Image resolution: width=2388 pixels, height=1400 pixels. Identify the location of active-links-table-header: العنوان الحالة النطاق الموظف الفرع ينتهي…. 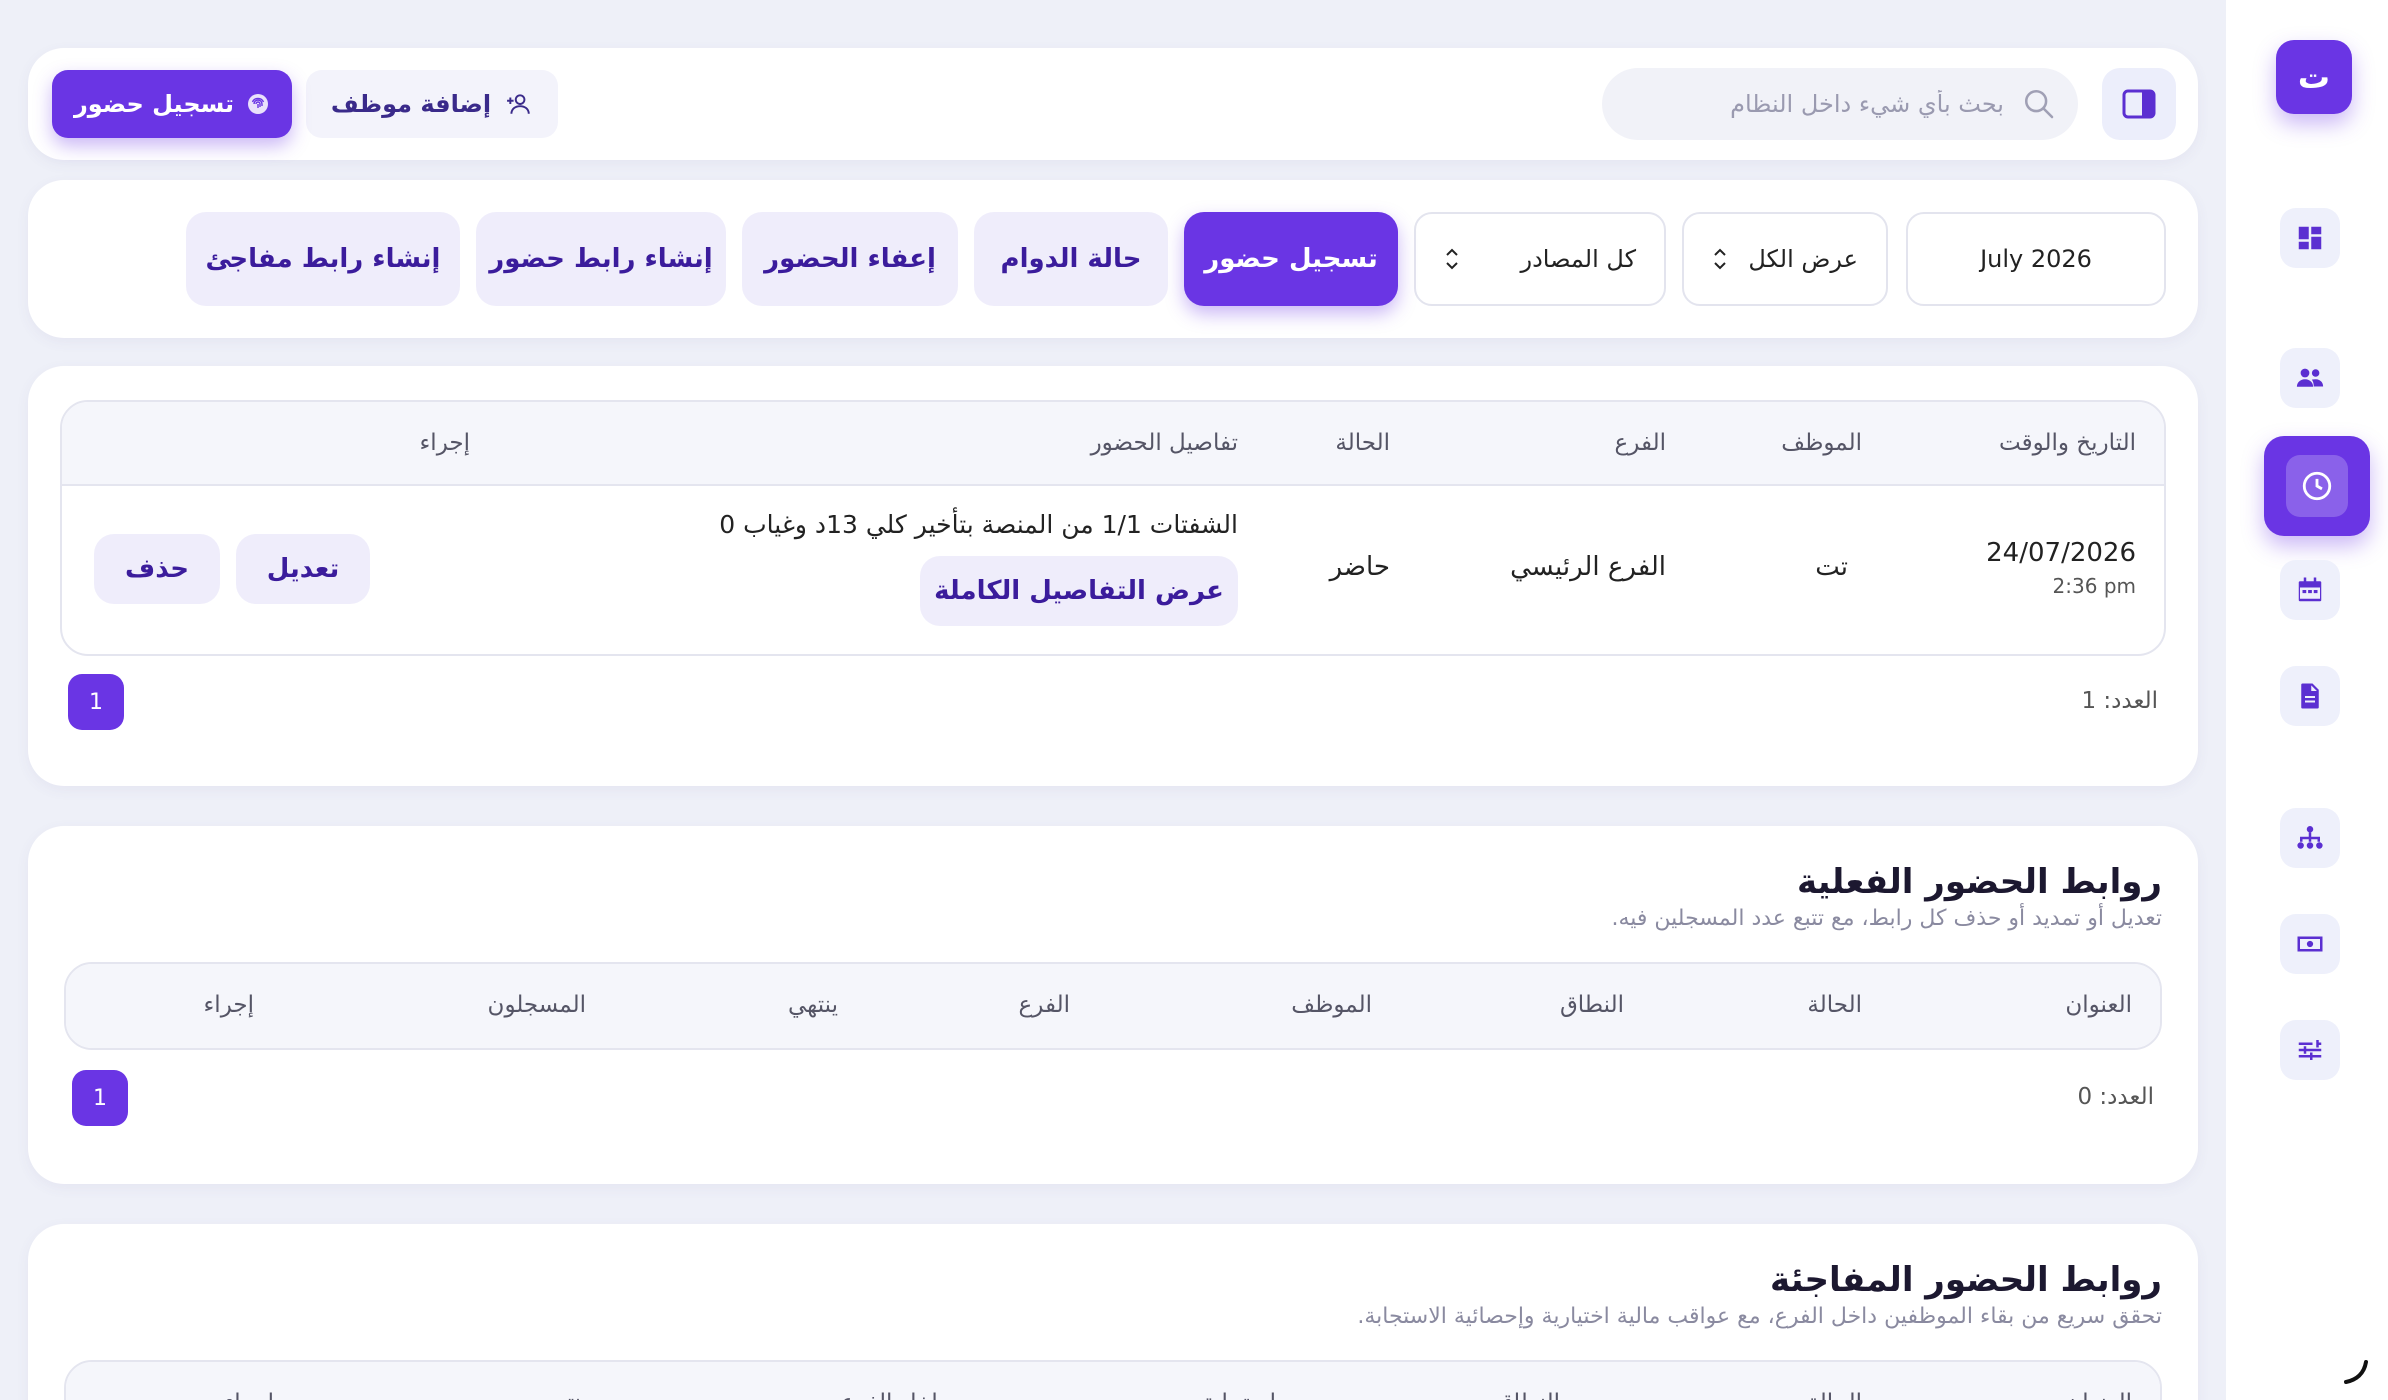
(1113, 1006).